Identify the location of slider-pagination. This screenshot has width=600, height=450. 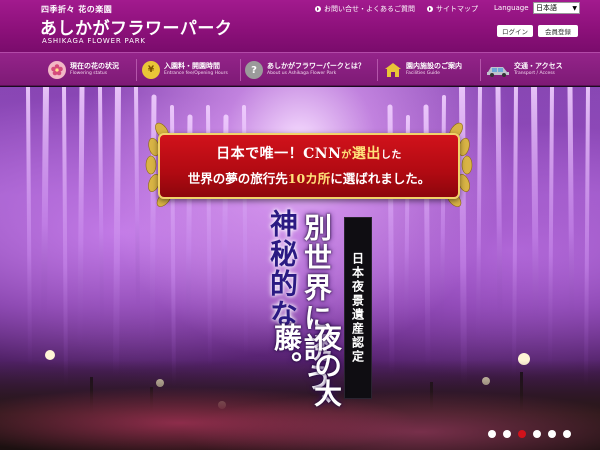
(529, 434).